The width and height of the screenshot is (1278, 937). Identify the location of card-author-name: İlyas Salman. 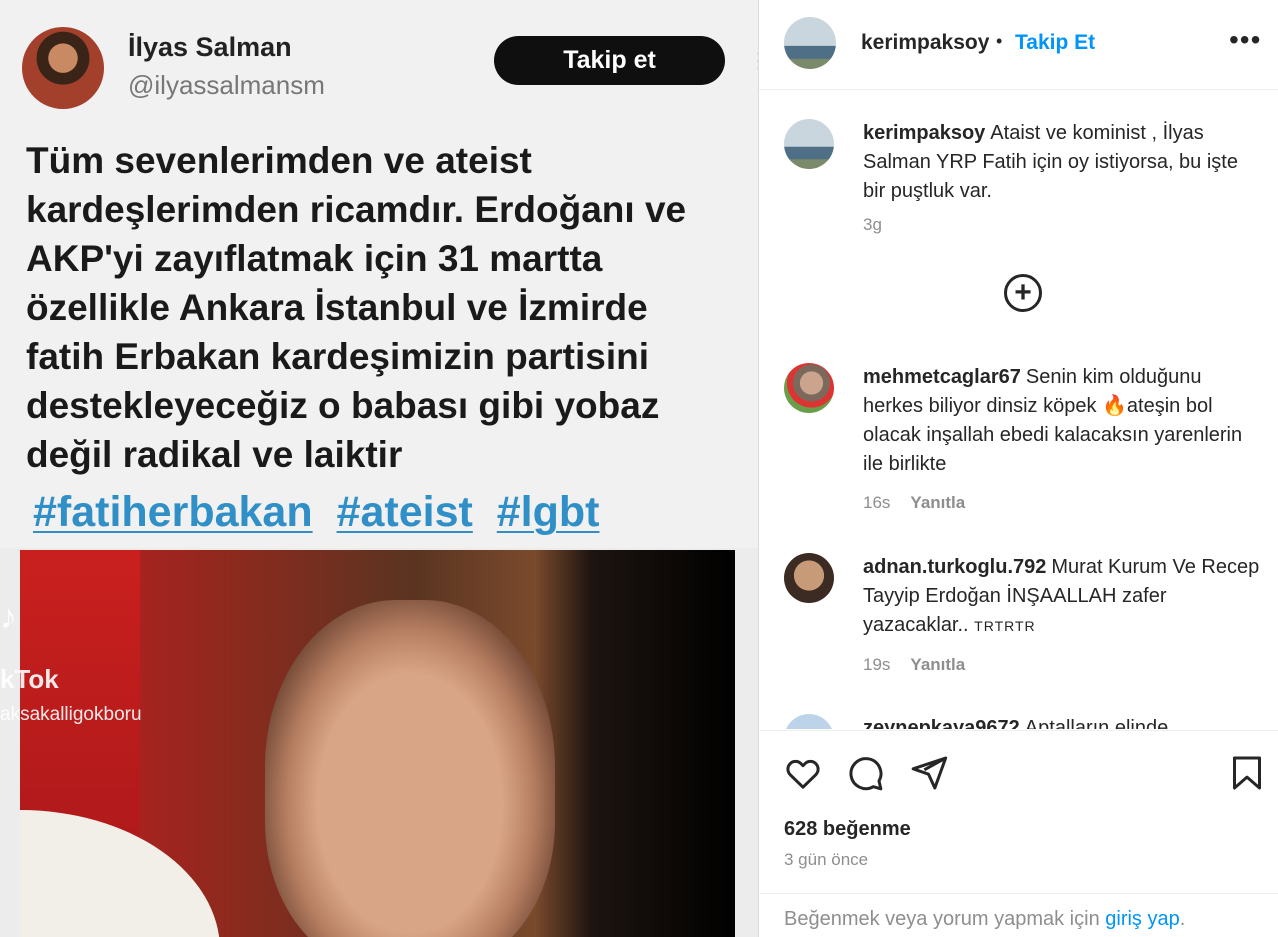
(210, 47).